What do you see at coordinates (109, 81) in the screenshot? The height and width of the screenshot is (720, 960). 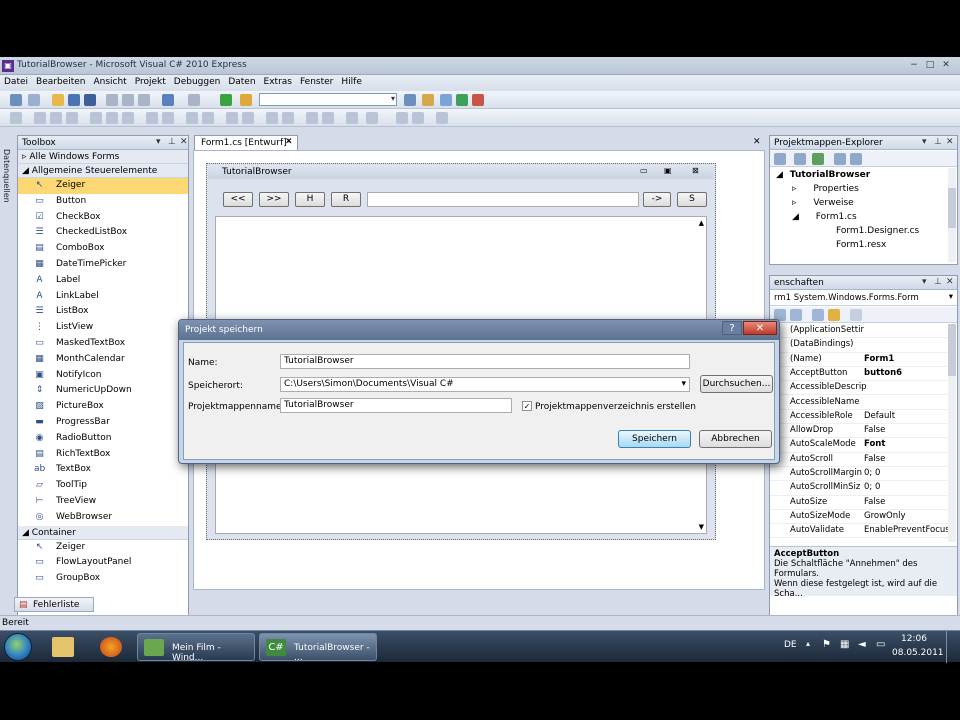 I see `menu-ansicht: Ansicht` at bounding box center [109, 81].